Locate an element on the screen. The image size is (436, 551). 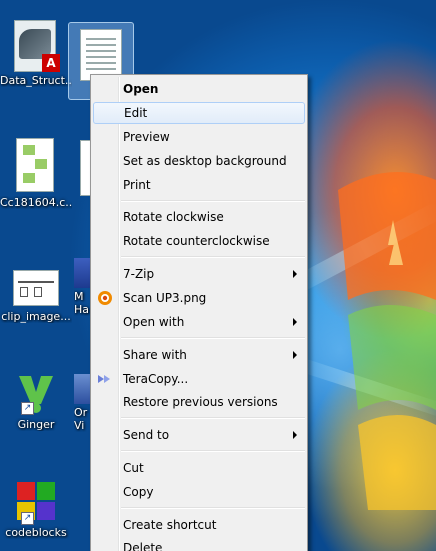
pdf-file-icon: A is located at coordinates (36, 46).